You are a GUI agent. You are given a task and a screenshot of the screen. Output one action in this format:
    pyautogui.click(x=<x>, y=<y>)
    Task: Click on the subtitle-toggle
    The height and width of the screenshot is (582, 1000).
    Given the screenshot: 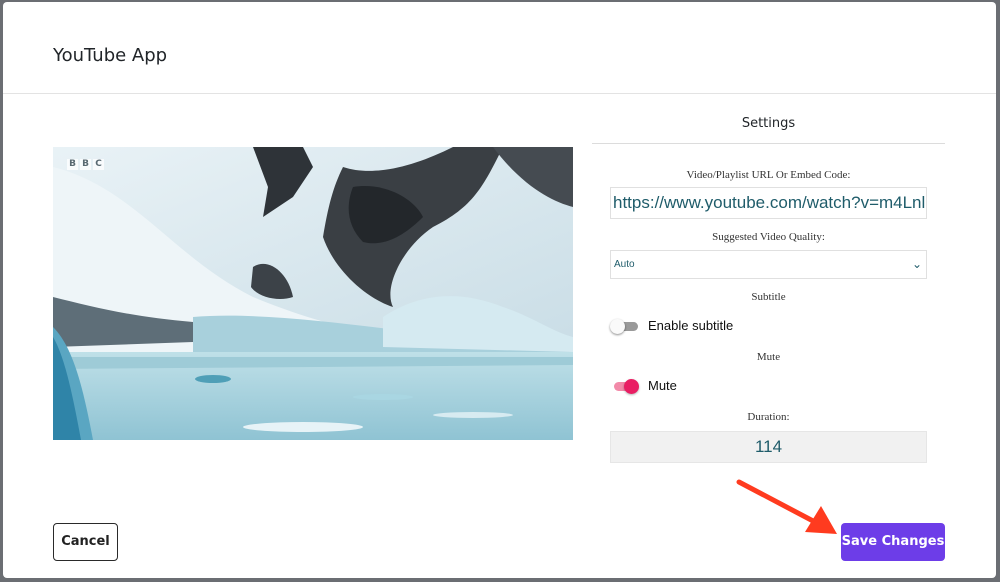 What is the action you would take?
    pyautogui.click(x=624, y=326)
    